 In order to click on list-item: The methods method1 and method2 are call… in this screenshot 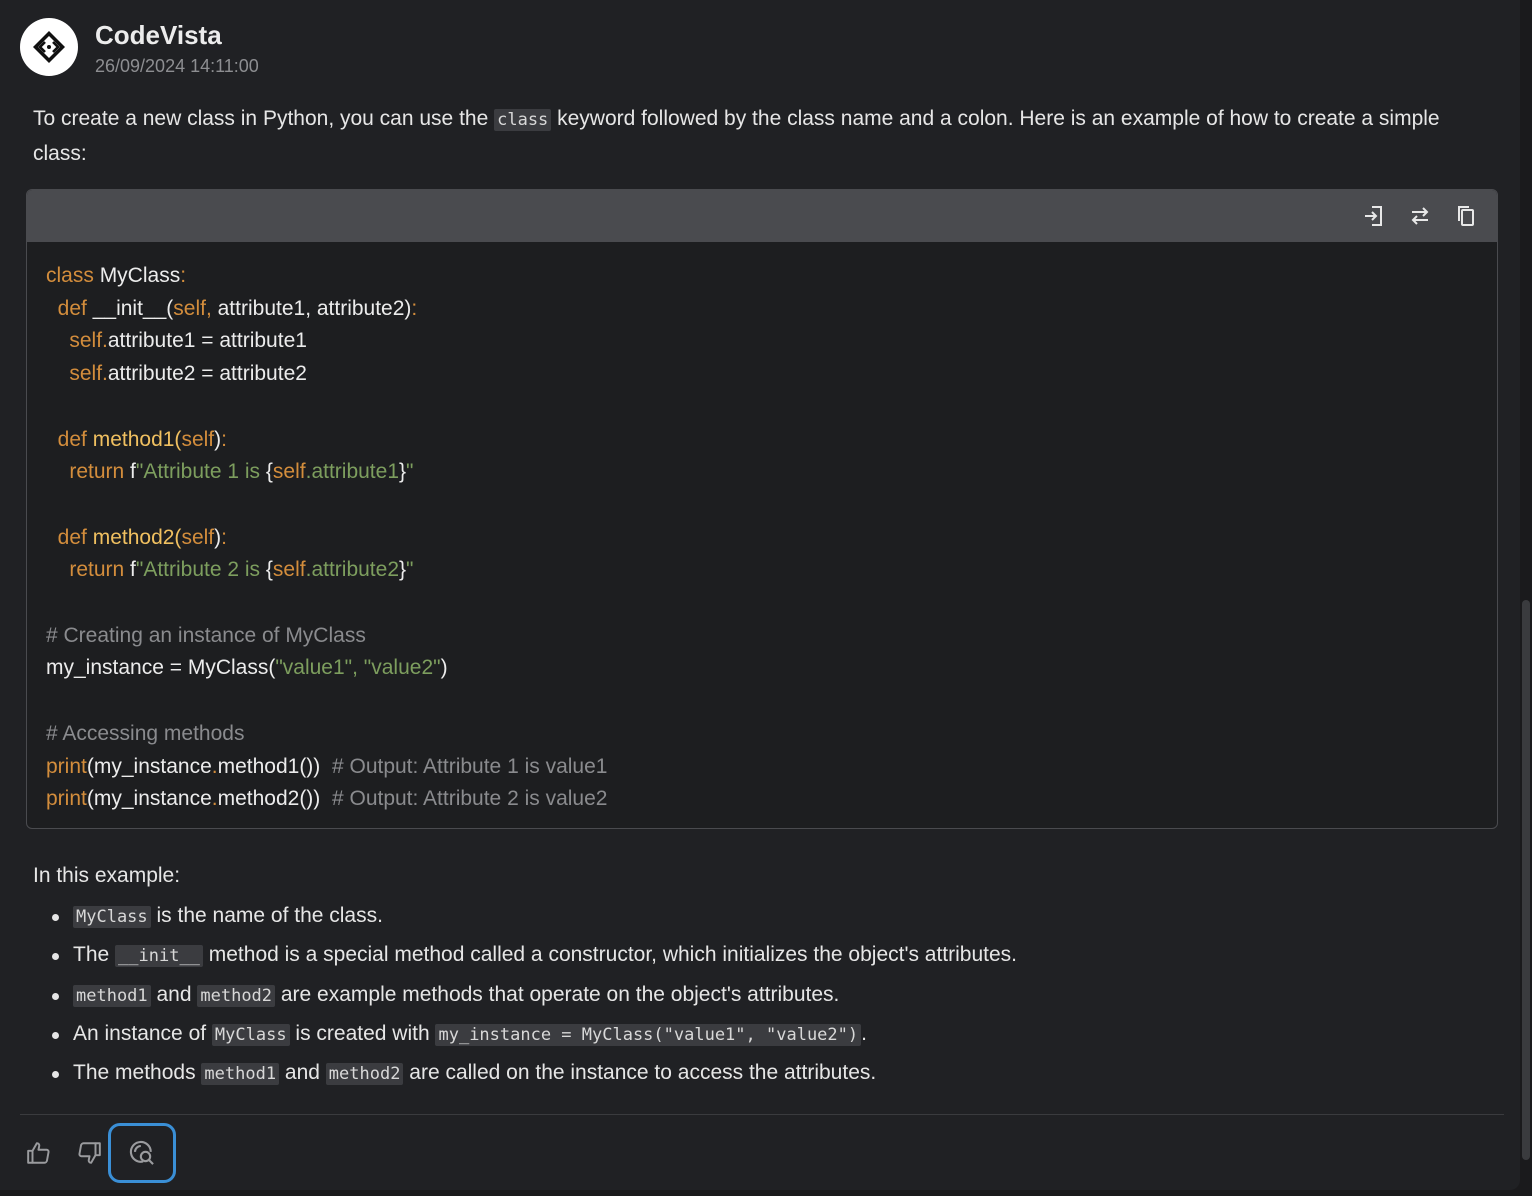, I will do `click(763, 1075)`.